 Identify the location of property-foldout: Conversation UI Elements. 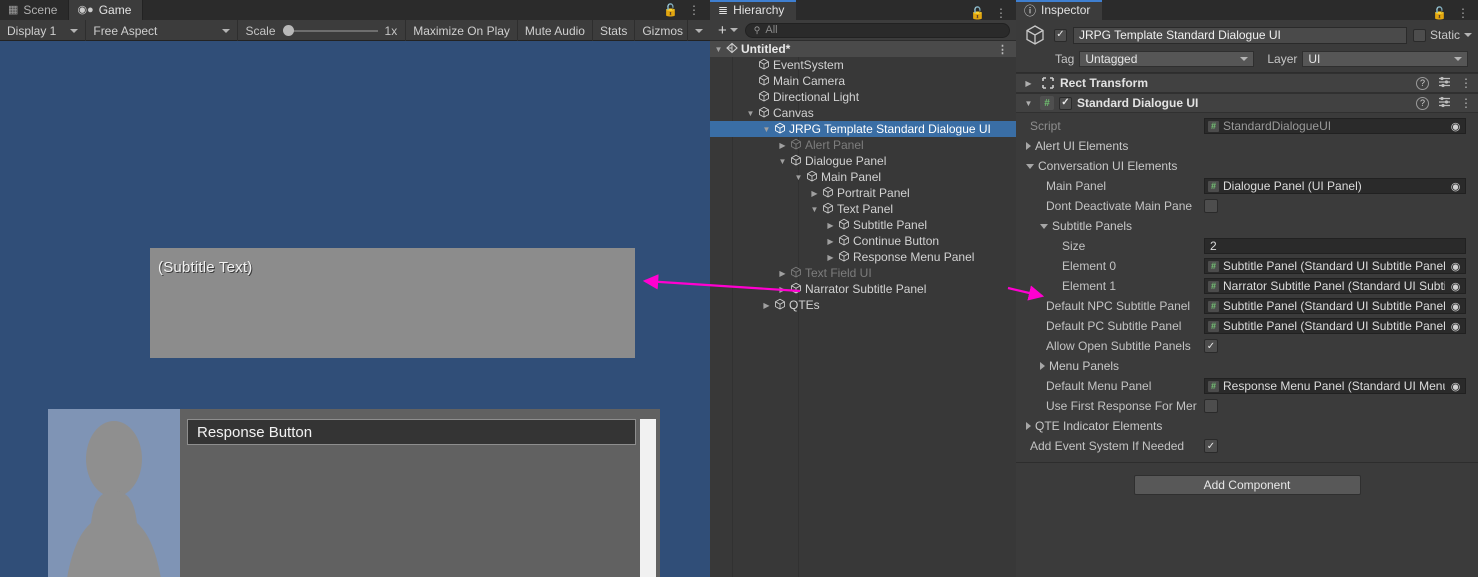
(1101, 166).